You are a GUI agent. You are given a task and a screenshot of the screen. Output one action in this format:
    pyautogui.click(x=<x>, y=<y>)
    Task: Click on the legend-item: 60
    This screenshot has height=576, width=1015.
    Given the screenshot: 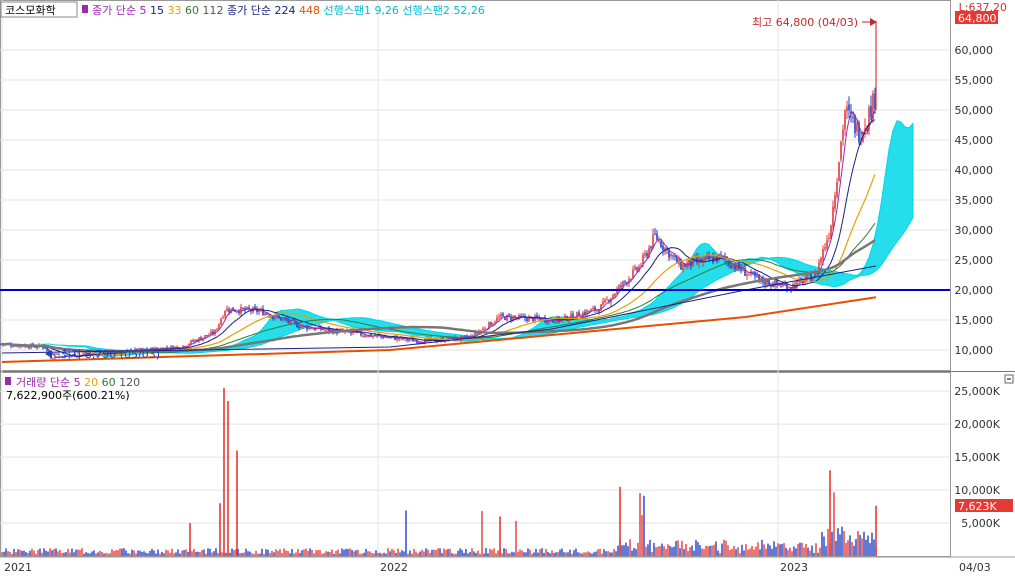 What is the action you would take?
    pyautogui.click(x=190, y=10)
    